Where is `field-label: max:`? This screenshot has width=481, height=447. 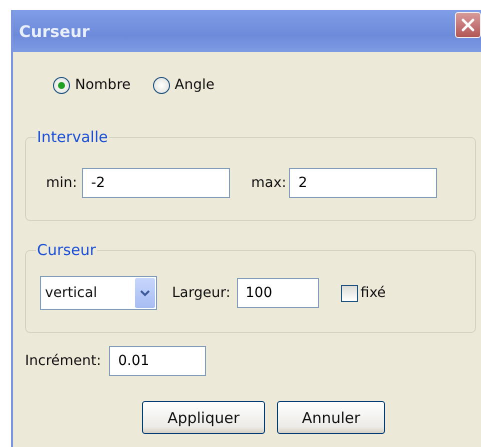 field-label: max: is located at coordinates (268, 183).